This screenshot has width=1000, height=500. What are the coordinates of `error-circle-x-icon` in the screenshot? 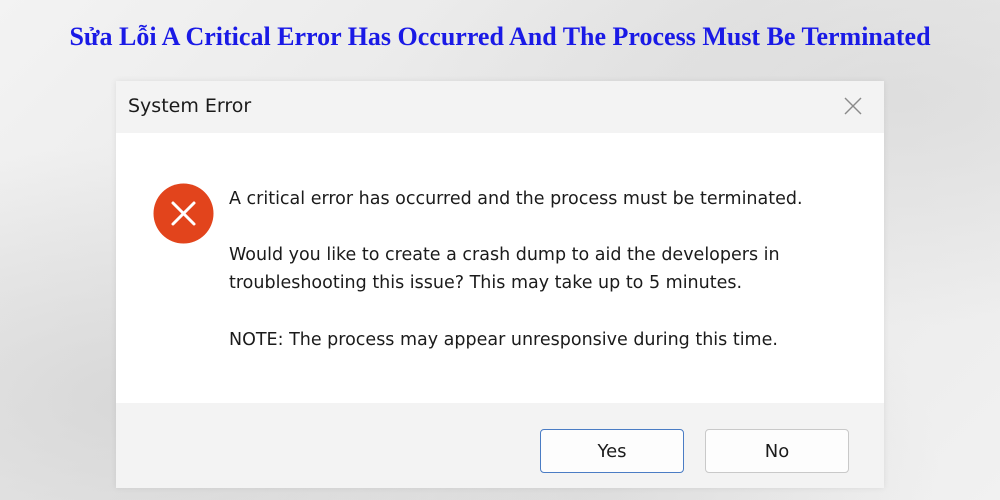 It's located at (183, 213).